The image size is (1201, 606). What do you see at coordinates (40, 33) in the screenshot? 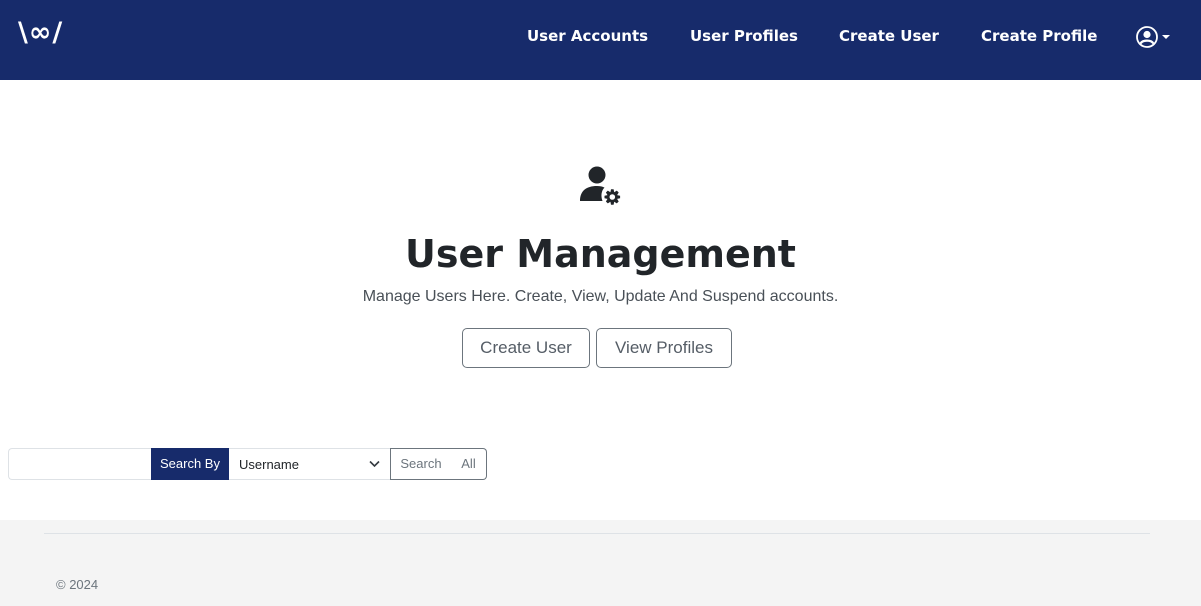
I see `brand-logo: \∞/` at bounding box center [40, 33].